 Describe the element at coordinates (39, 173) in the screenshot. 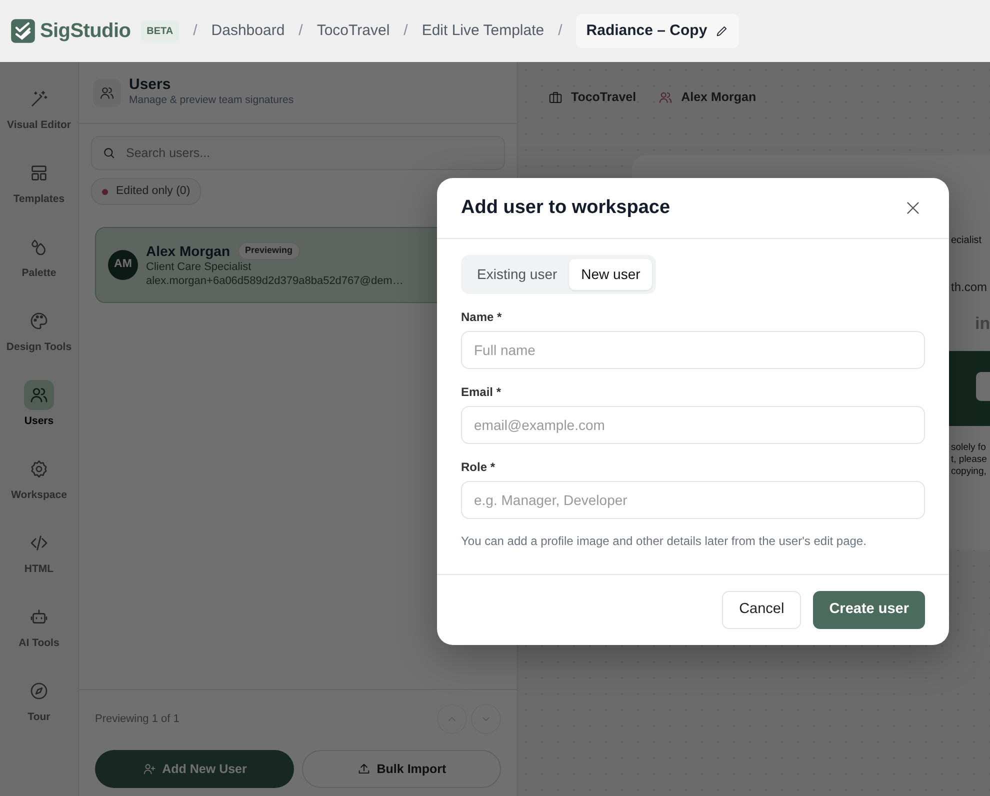

I see `layout-icon` at that location.